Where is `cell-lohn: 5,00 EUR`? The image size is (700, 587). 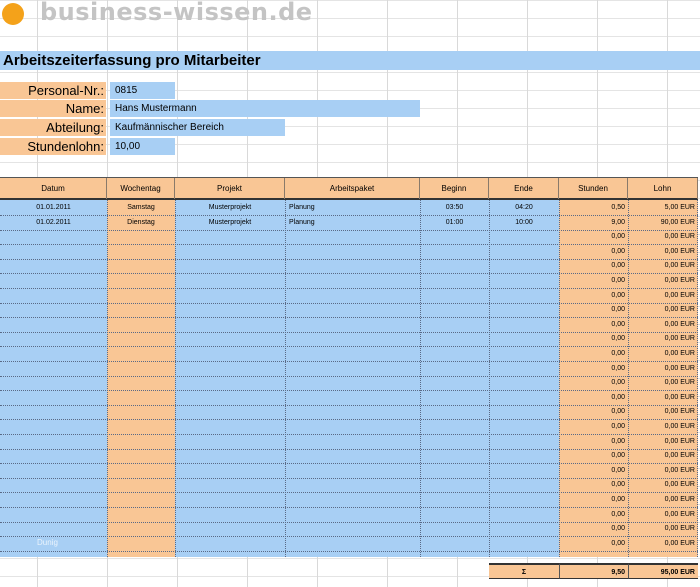
cell-lohn: 5,00 EUR is located at coordinates (663, 208).